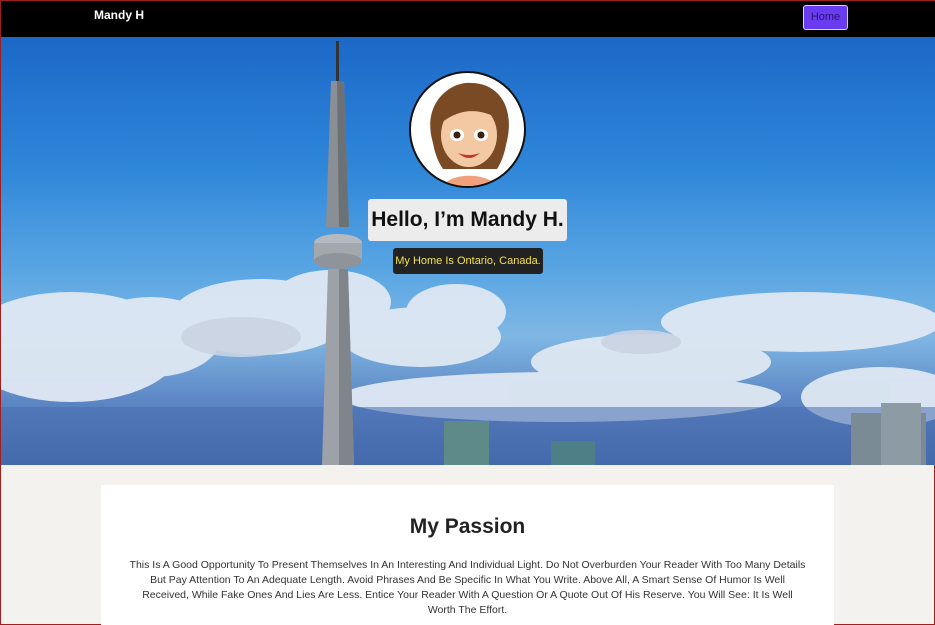  I want to click on avatar, so click(467, 129).